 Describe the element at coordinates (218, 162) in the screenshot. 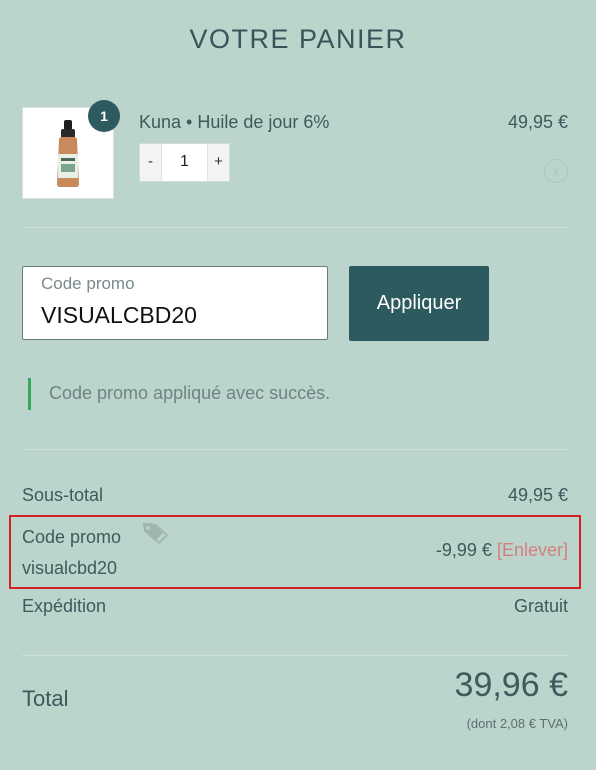

I see `increment-button: +` at that location.